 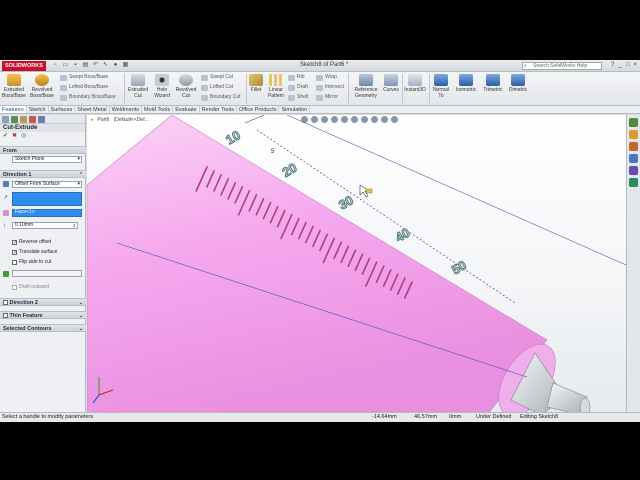 What do you see at coordinates (327, 97) in the screenshot?
I see `mirror-button: Mirror` at bounding box center [327, 97].